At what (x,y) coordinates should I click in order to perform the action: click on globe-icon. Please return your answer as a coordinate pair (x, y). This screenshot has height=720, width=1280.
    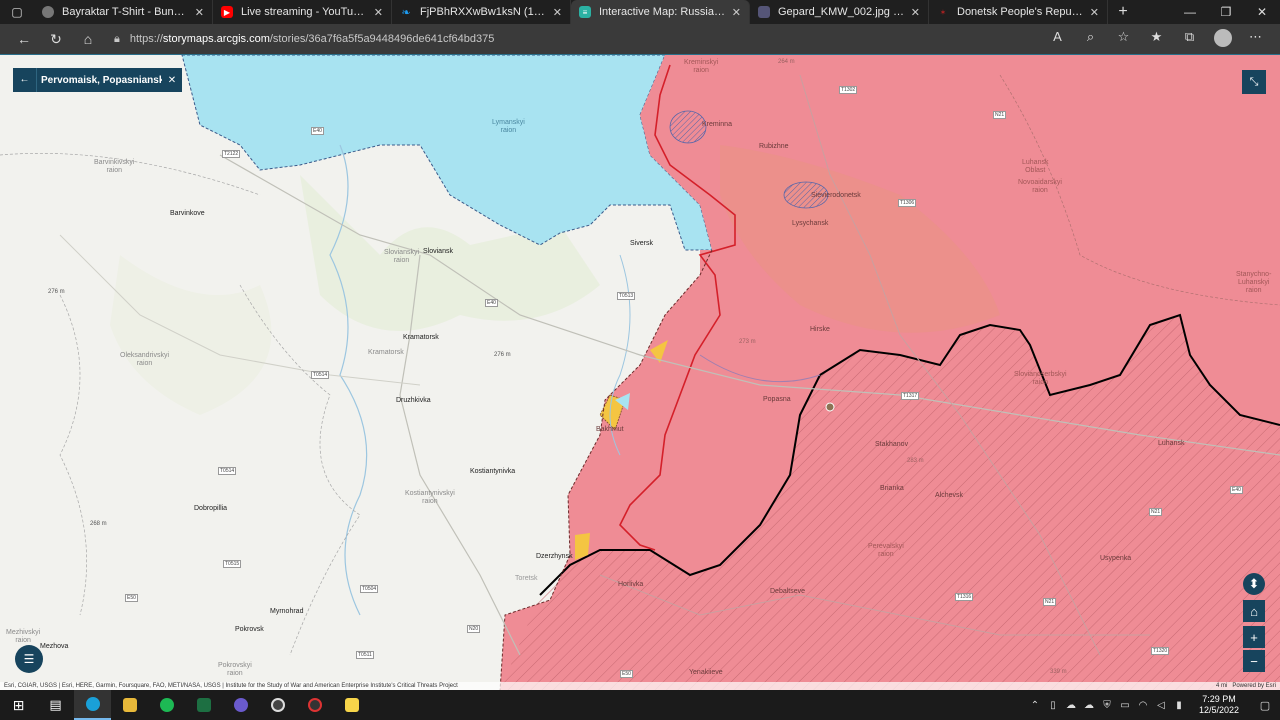
    Looking at the image, I should click on (48, 12).